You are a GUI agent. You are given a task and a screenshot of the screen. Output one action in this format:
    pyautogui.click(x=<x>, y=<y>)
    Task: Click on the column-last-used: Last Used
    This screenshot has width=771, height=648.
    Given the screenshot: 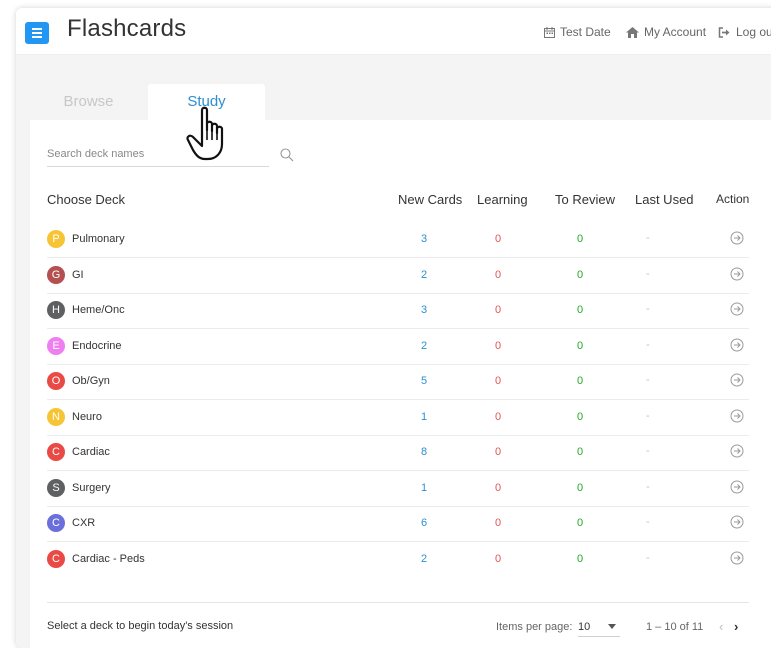 What is the action you would take?
    pyautogui.click(x=664, y=199)
    